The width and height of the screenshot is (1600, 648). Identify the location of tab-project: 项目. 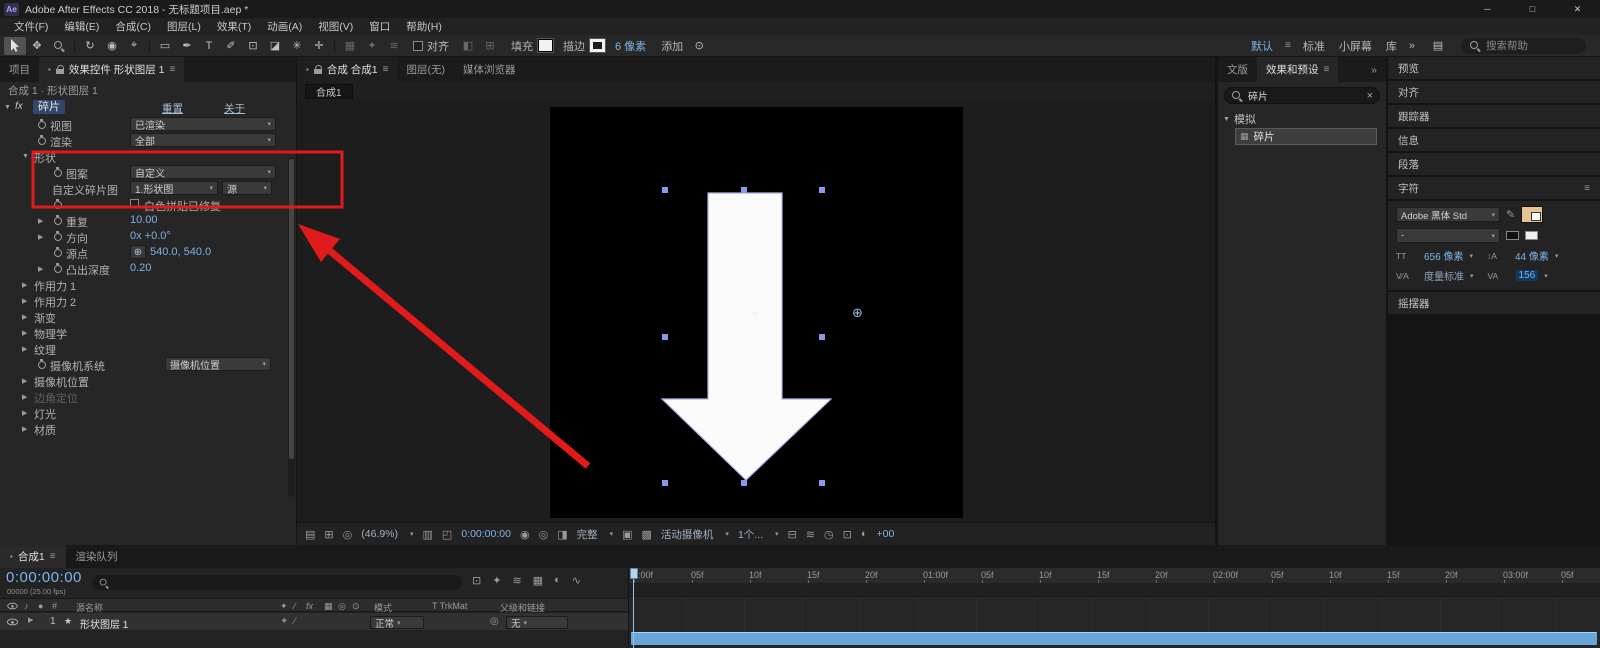
(19, 69).